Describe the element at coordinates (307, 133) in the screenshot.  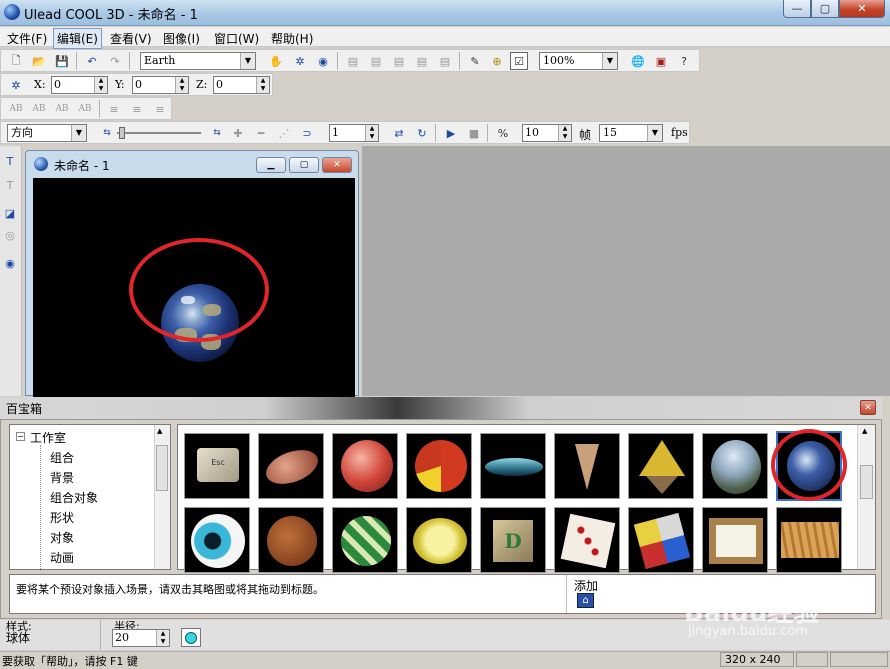
I see `reverse-icon: ⊃` at that location.